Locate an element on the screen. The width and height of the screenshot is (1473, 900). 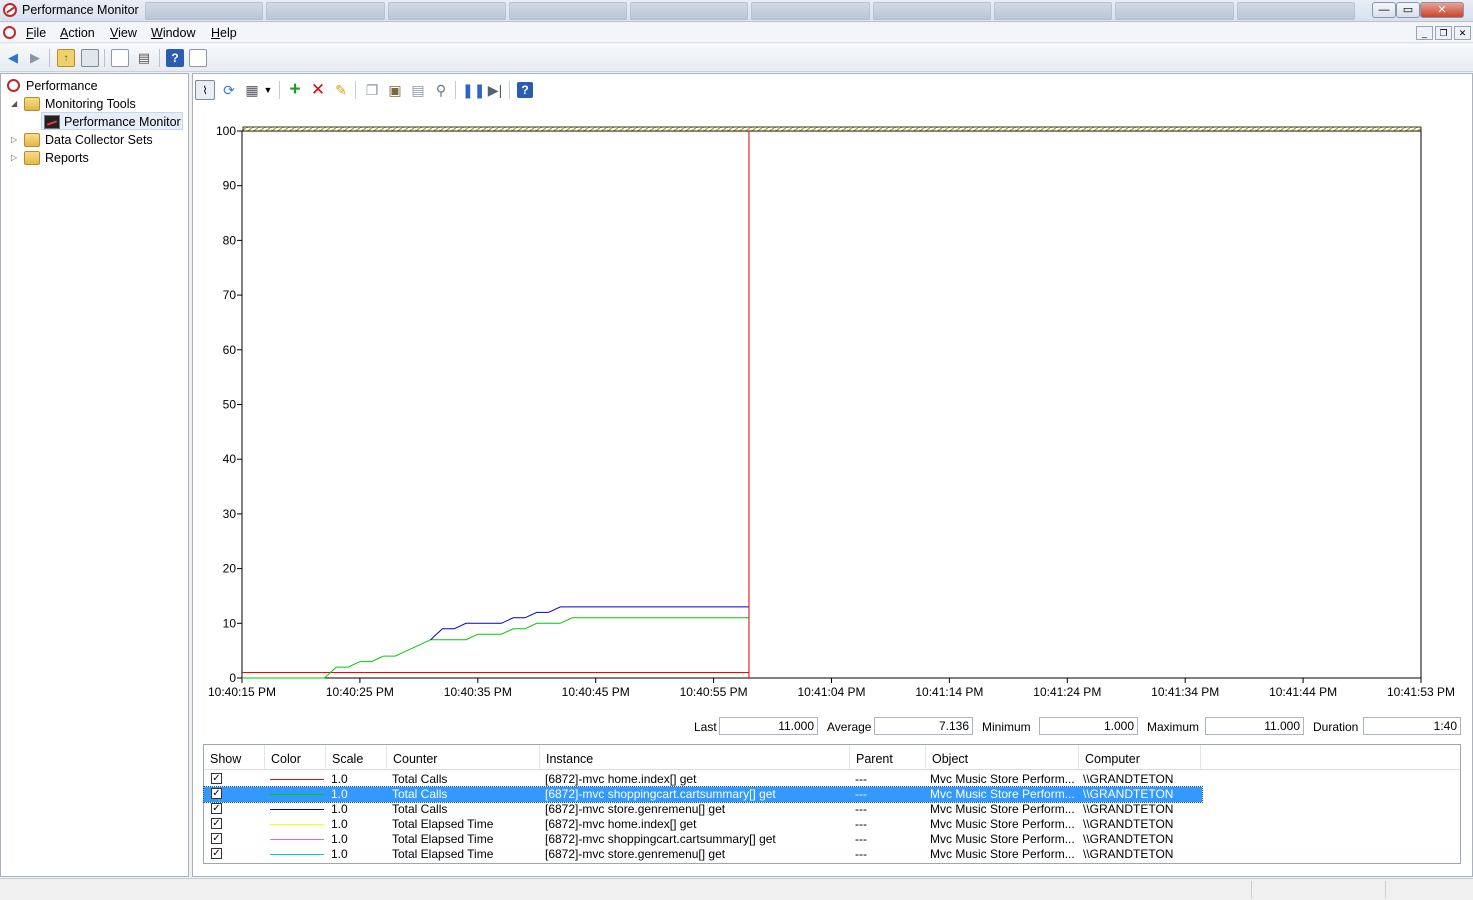
maximum-label: Maximum is located at coordinates (1173, 727).